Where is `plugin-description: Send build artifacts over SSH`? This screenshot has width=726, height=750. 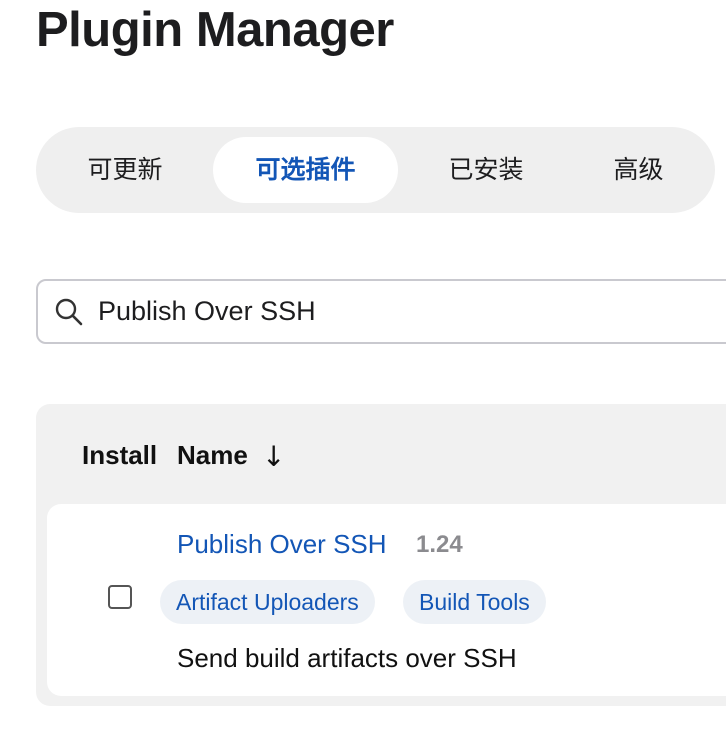 plugin-description: Send build artifacts over SSH is located at coordinates (347, 658).